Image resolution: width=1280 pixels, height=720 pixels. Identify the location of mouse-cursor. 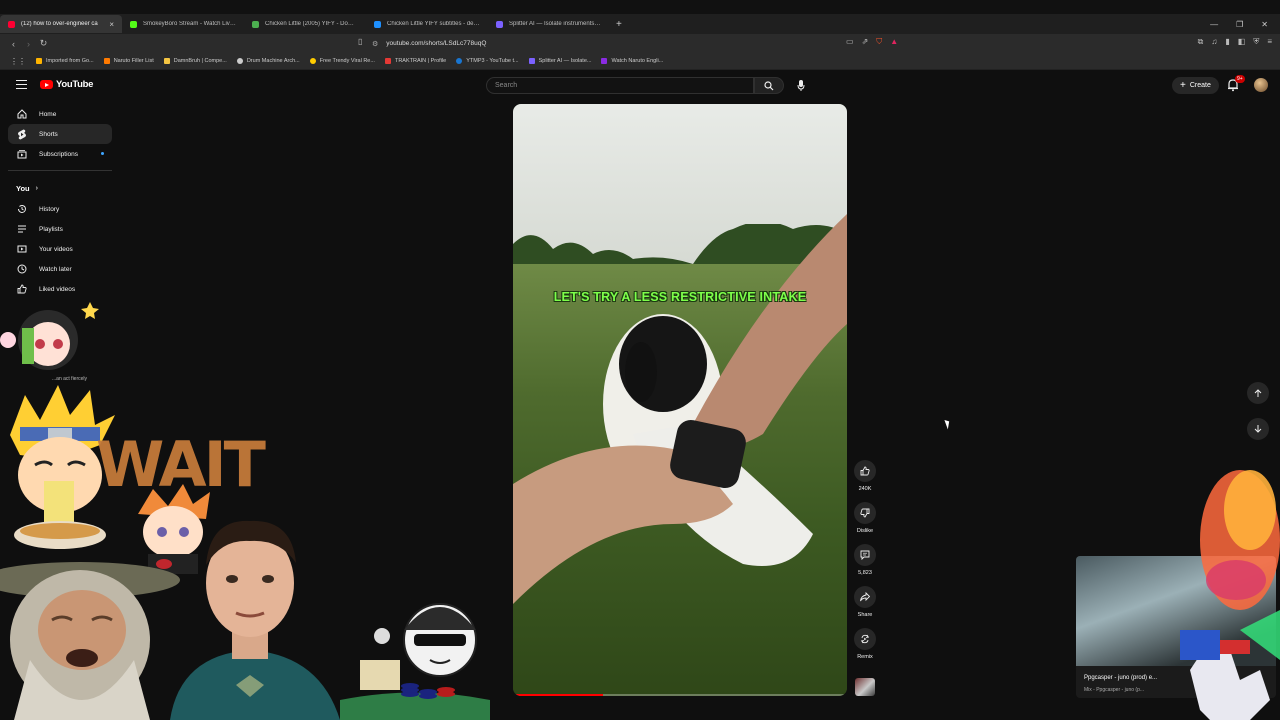
(948, 424).